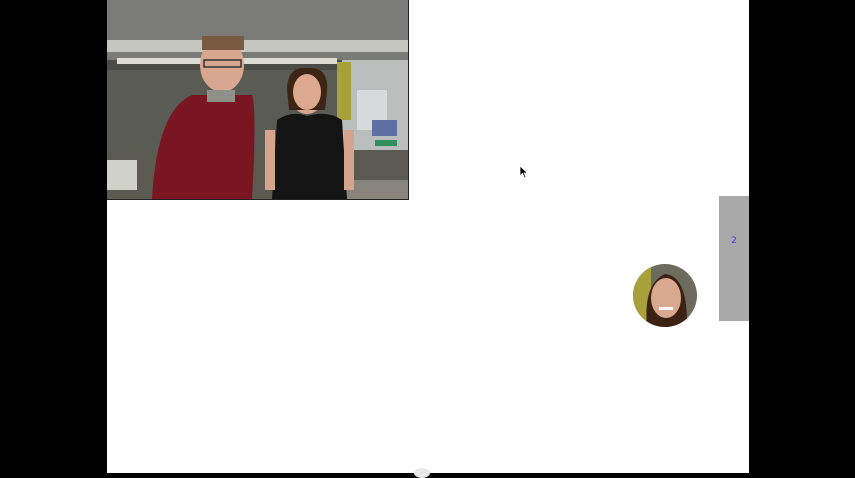 The width and height of the screenshot is (855, 478). What do you see at coordinates (734, 258) in the screenshot?
I see `side-panel-tab: 2` at bounding box center [734, 258].